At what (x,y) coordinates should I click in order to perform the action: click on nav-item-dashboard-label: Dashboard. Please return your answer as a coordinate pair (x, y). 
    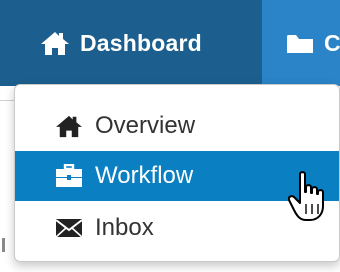
    Looking at the image, I should click on (141, 42).